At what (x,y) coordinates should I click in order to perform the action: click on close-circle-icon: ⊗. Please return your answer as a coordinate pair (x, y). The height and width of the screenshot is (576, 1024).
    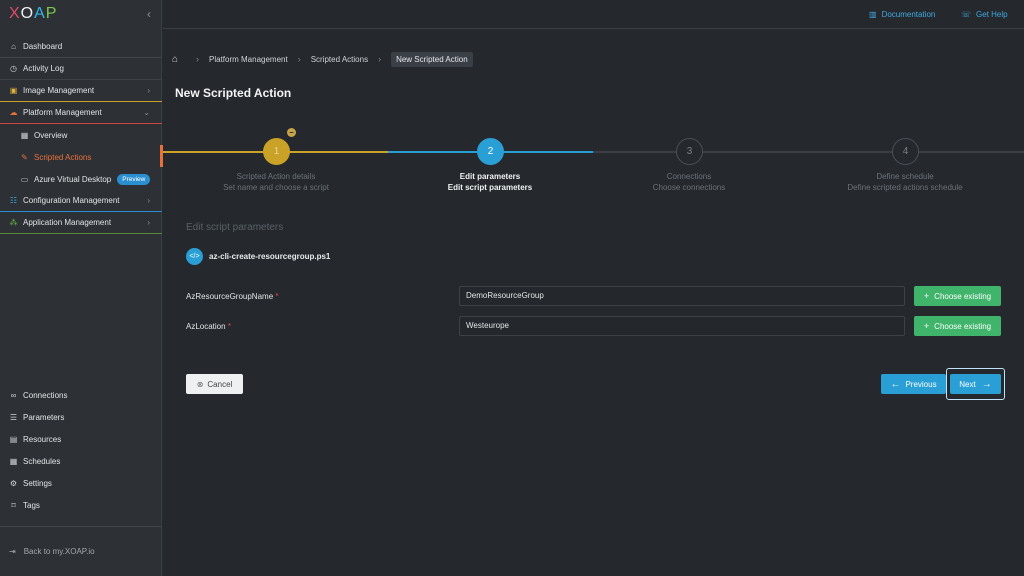
    Looking at the image, I should click on (200, 384).